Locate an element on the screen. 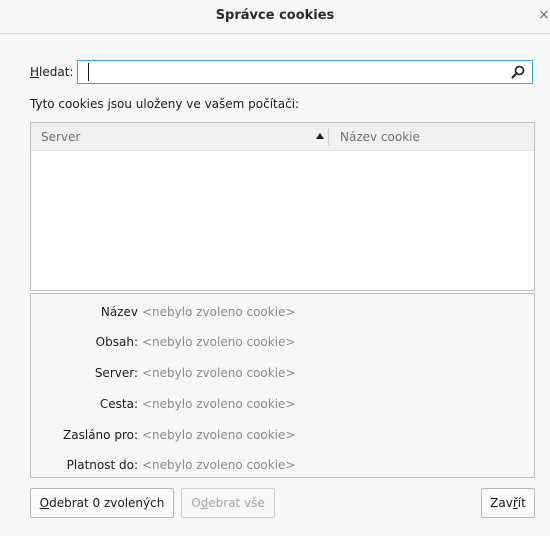 The image size is (550, 536). remove-selected-accesskey: O is located at coordinates (44, 503).